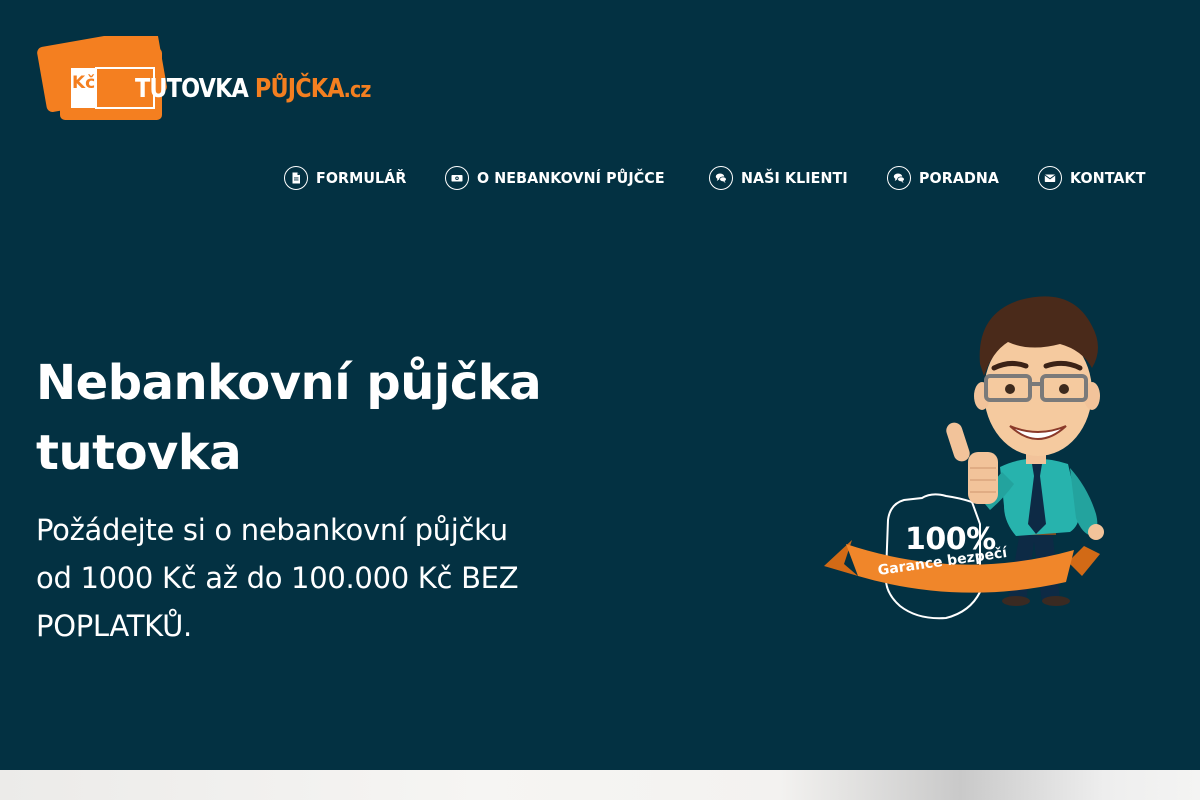 The height and width of the screenshot is (800, 1200). What do you see at coordinates (457, 178) in the screenshot?
I see `money-icon` at bounding box center [457, 178].